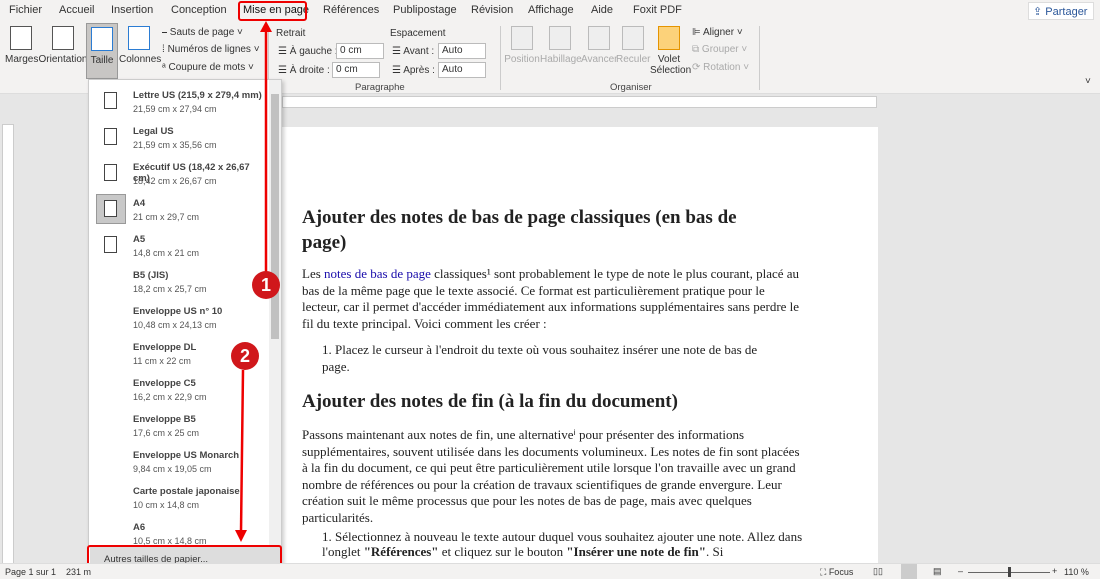 The height and width of the screenshot is (579, 1100). What do you see at coordinates (242, 451) in the screenshot?
I see `arrow-down` at bounding box center [242, 451].